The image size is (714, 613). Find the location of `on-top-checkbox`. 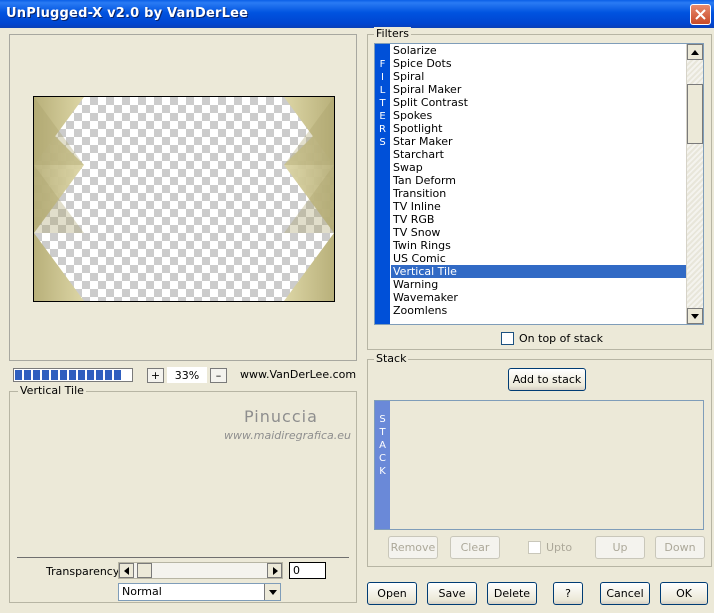

on-top-checkbox is located at coordinates (507, 338).